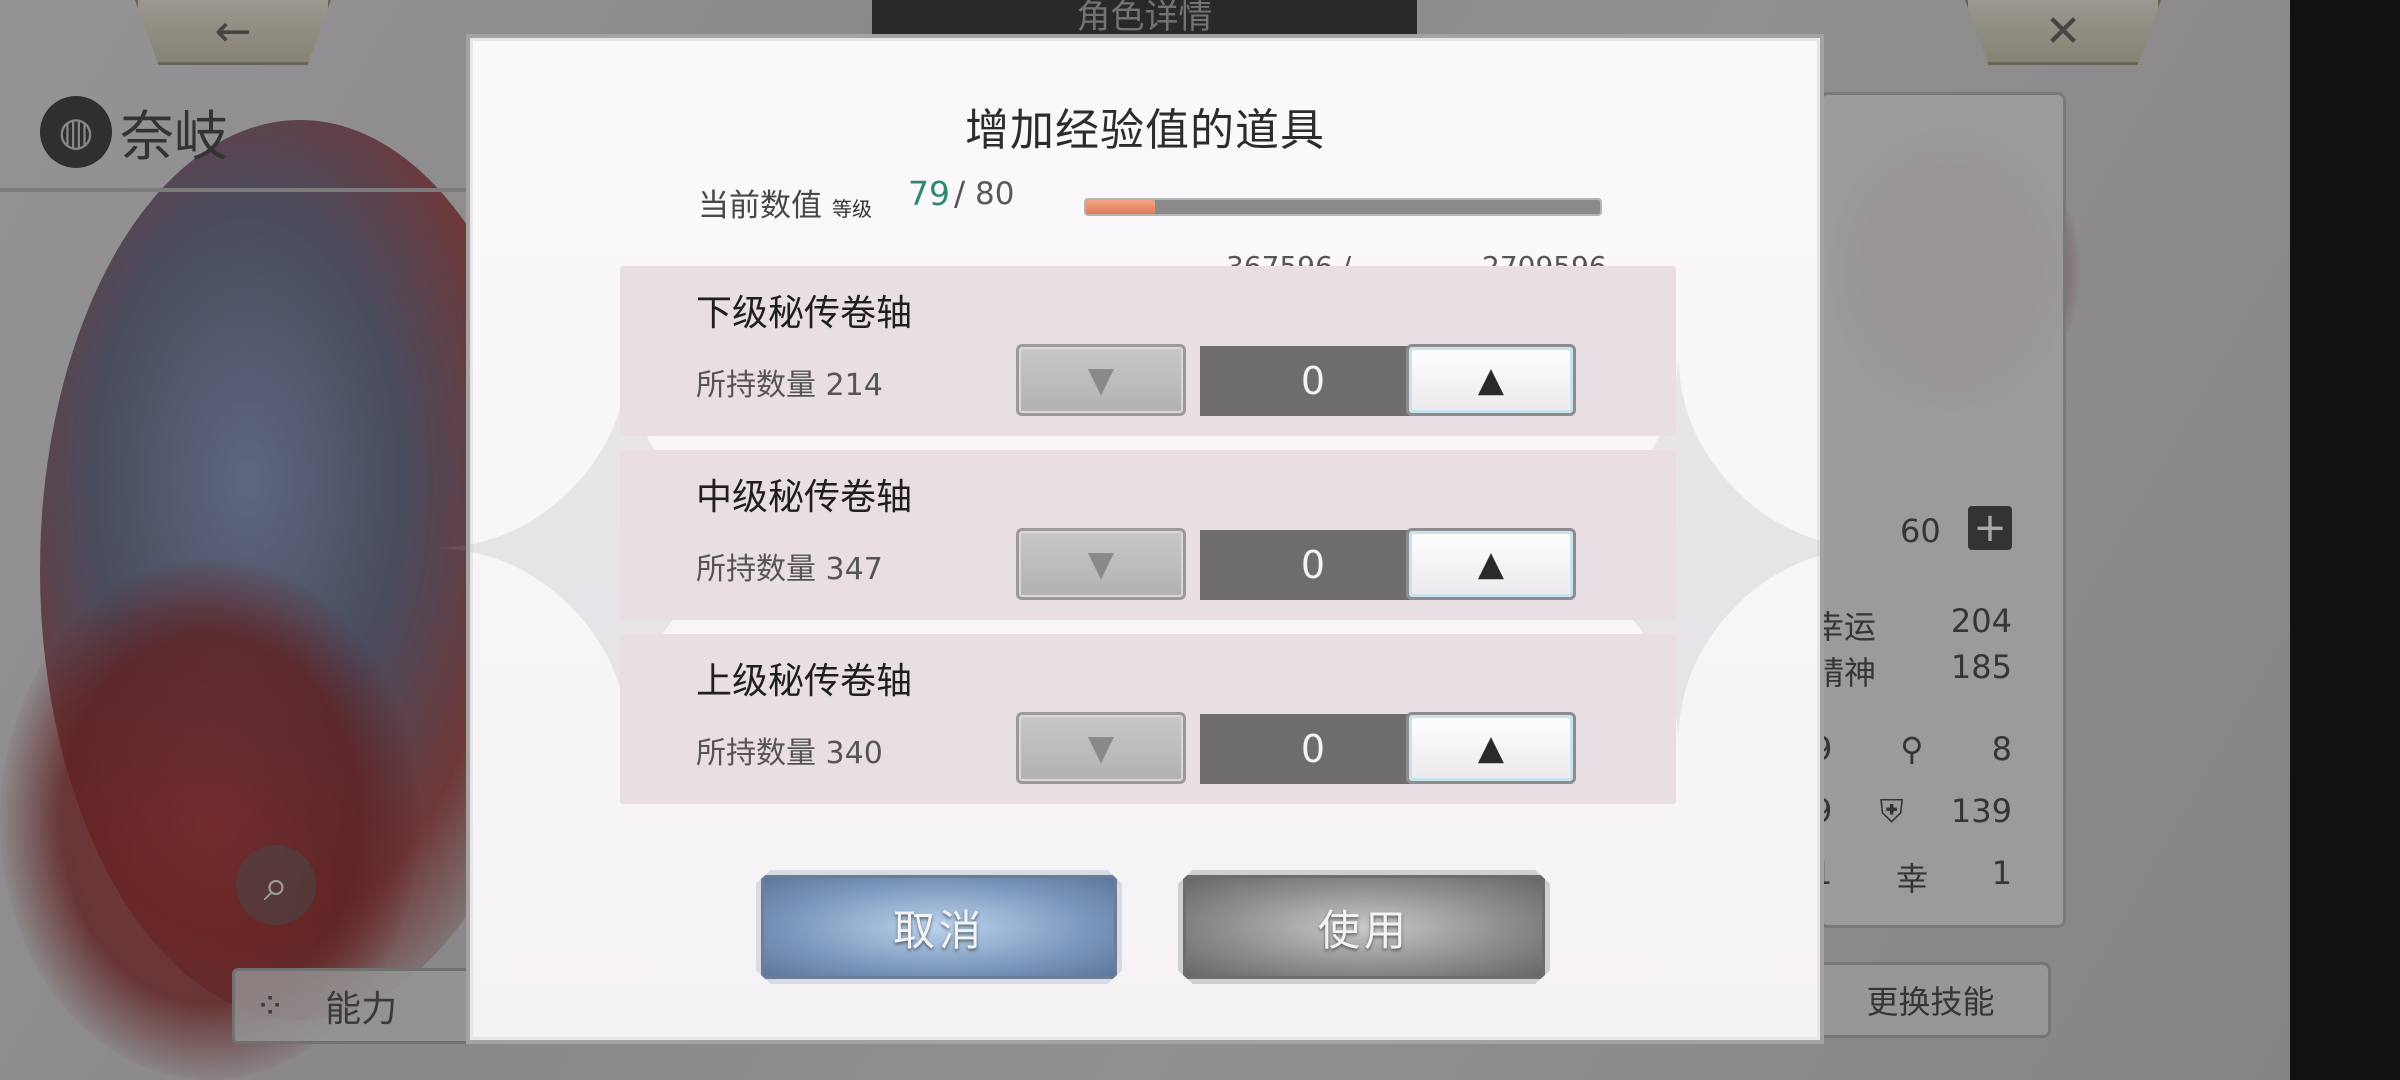 The width and height of the screenshot is (2400, 1080). What do you see at coordinates (995, 194) in the screenshot?
I see `level-max: 80` at bounding box center [995, 194].